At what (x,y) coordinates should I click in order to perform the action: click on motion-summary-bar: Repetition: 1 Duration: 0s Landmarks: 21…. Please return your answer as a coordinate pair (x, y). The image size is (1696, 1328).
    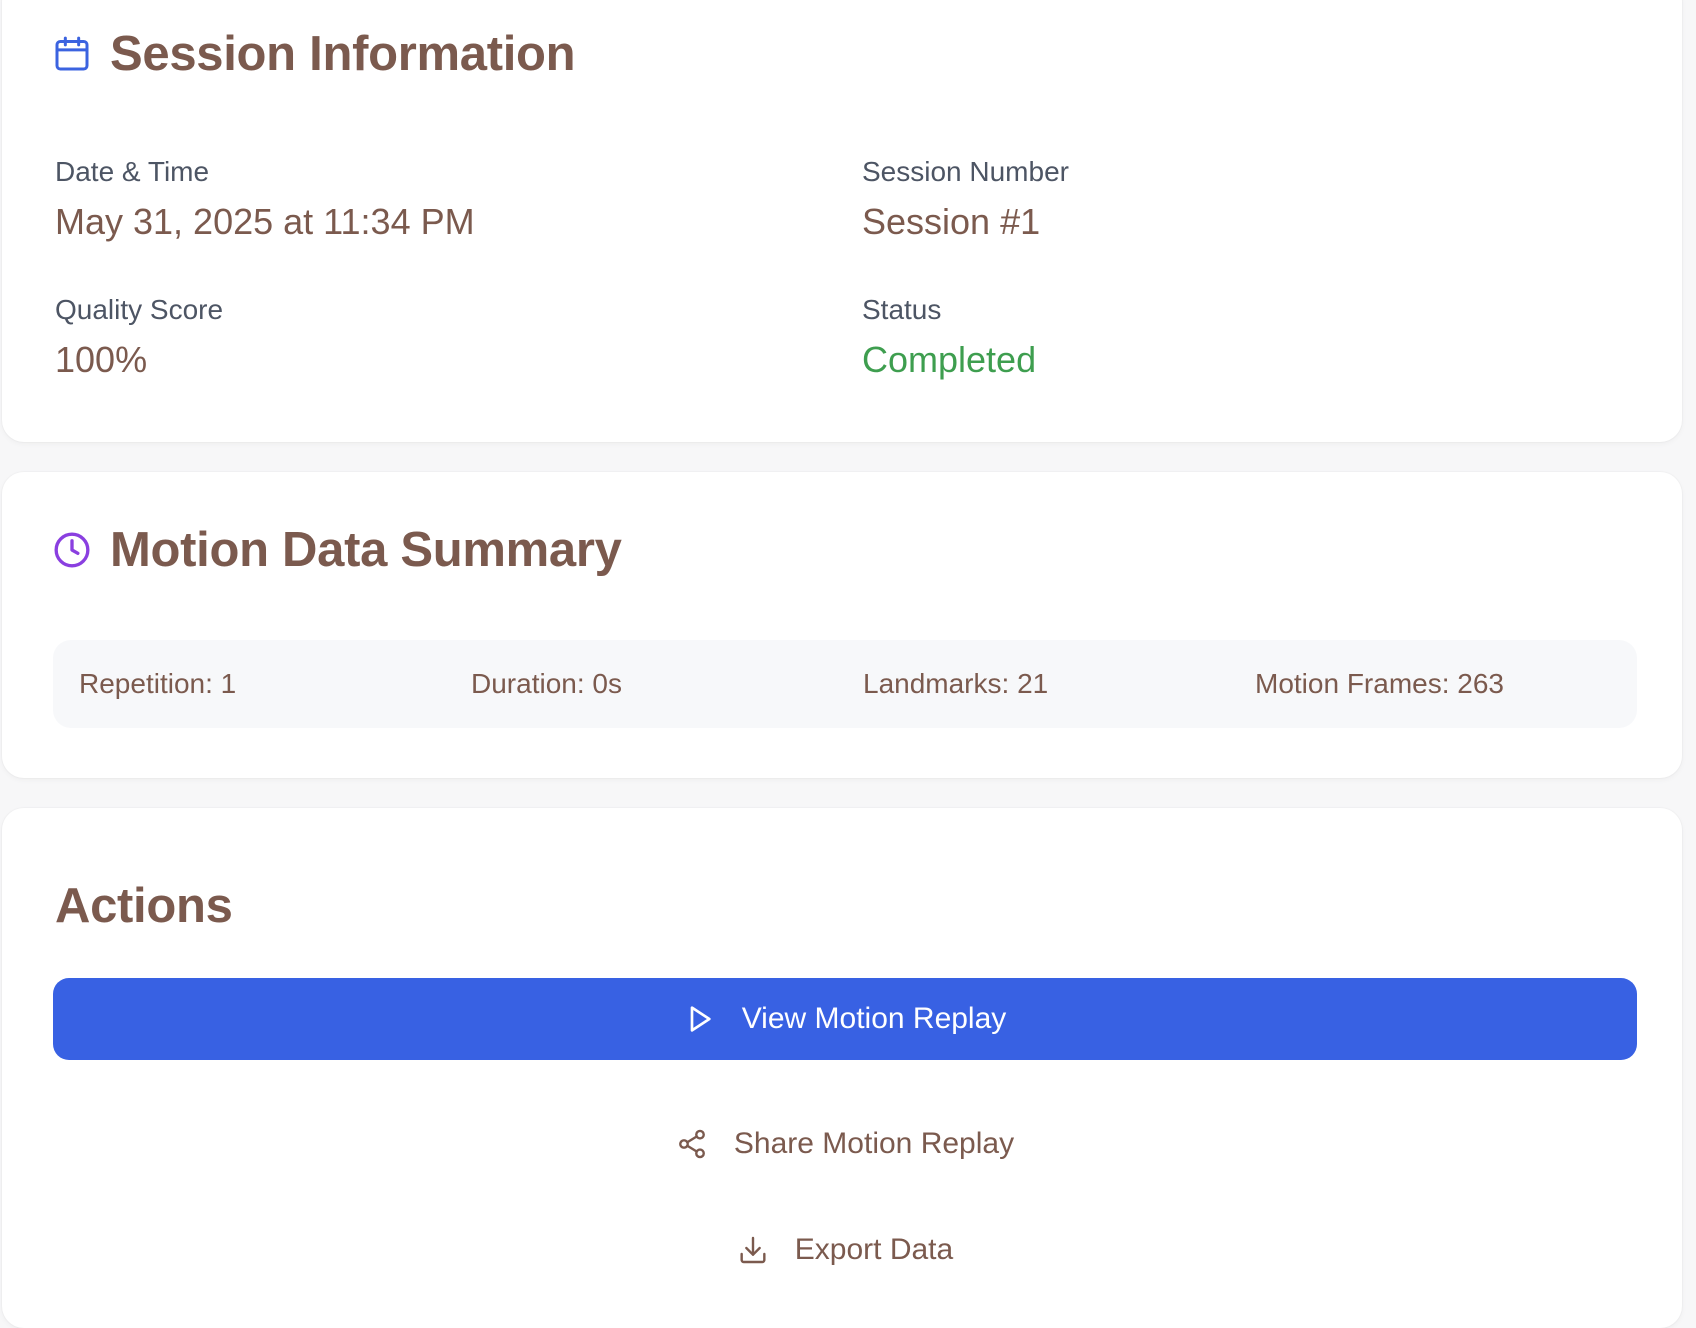
    Looking at the image, I should click on (845, 684).